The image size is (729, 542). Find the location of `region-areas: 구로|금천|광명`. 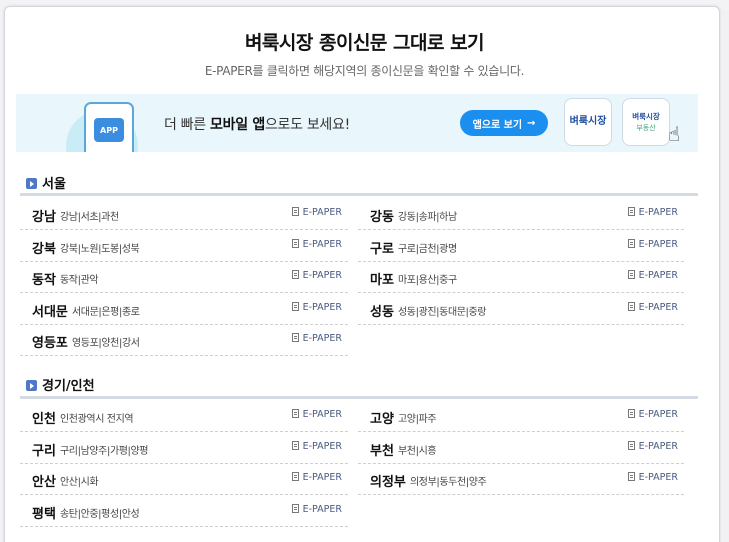

region-areas: 구로|금천|광명 is located at coordinates (427, 249).